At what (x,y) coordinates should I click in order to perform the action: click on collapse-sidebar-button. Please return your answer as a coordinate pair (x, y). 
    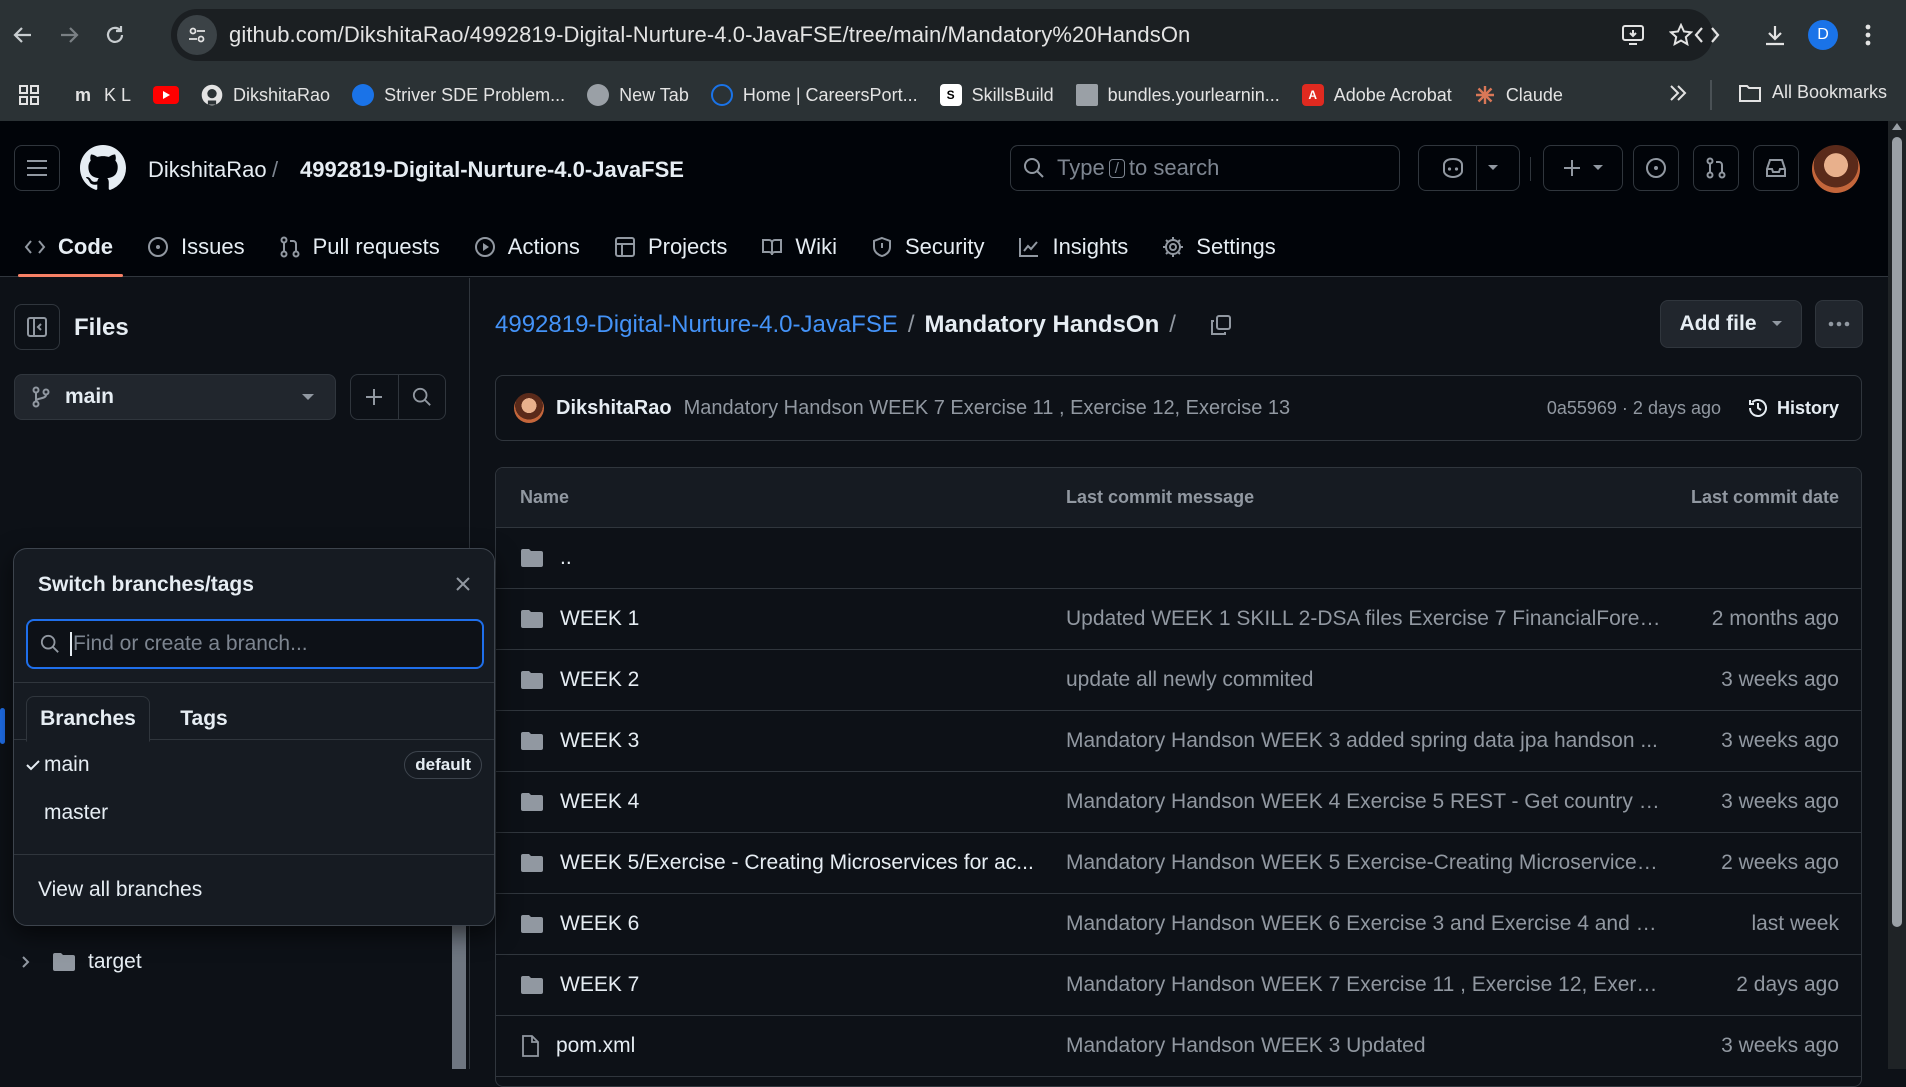
    Looking at the image, I should click on (37, 327).